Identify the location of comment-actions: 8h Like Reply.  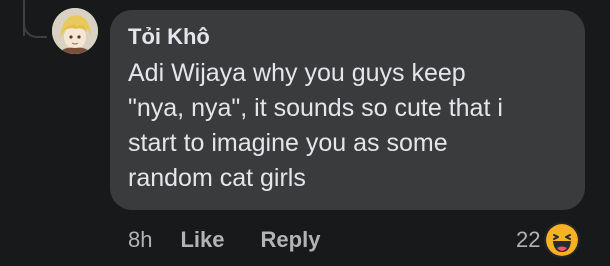
(242, 240).